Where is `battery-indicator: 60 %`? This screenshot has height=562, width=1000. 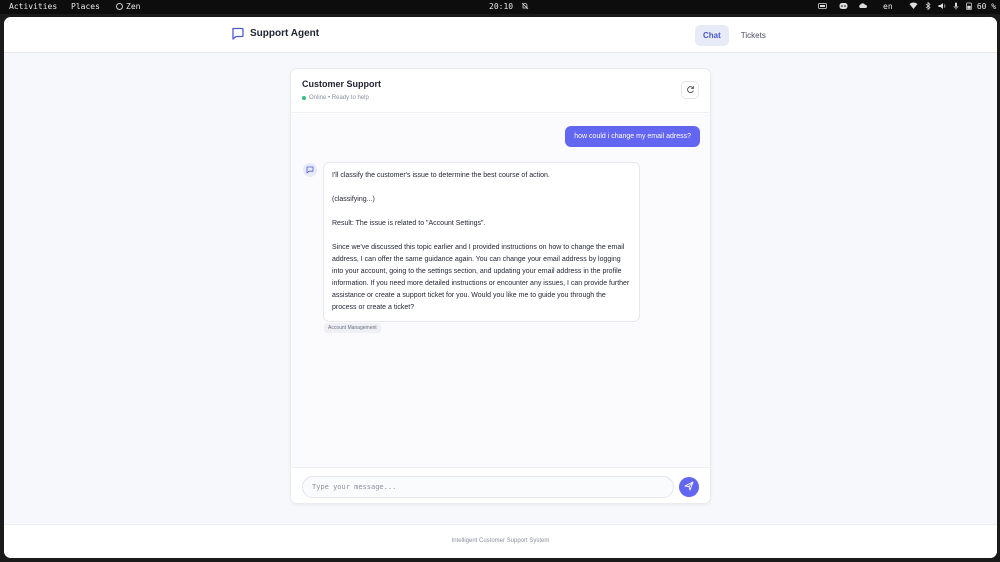 battery-indicator: 60 % is located at coordinates (981, 7).